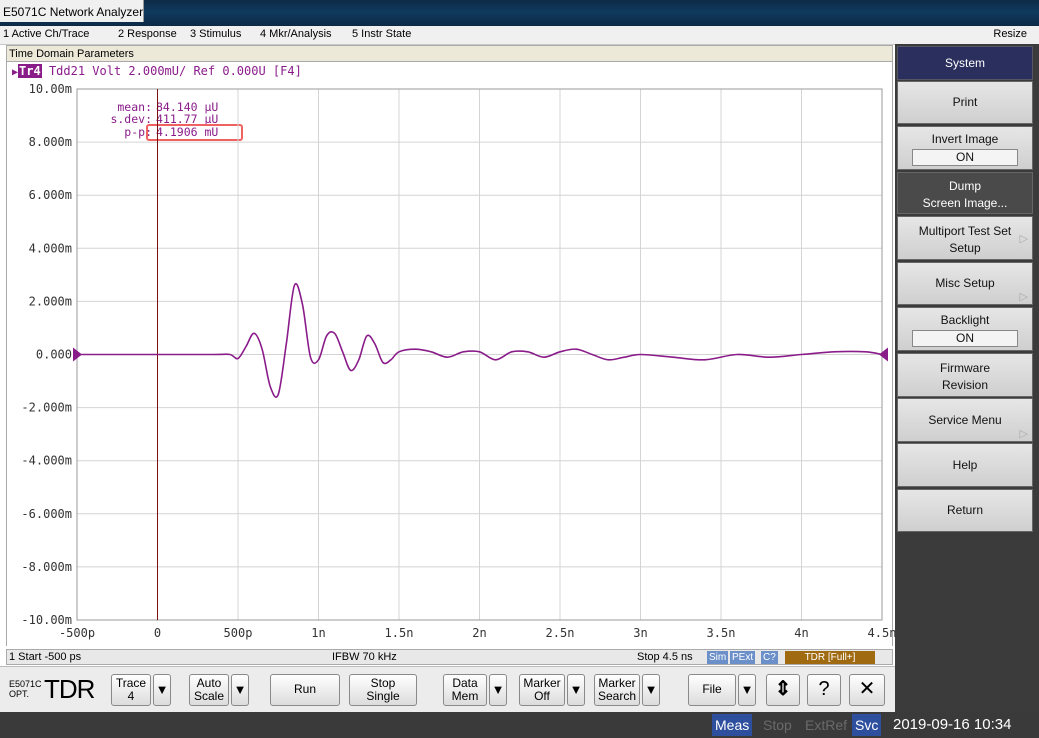  Describe the element at coordinates (162, 690) in the screenshot. I see `trace-dropdown-icon: ▼` at that location.